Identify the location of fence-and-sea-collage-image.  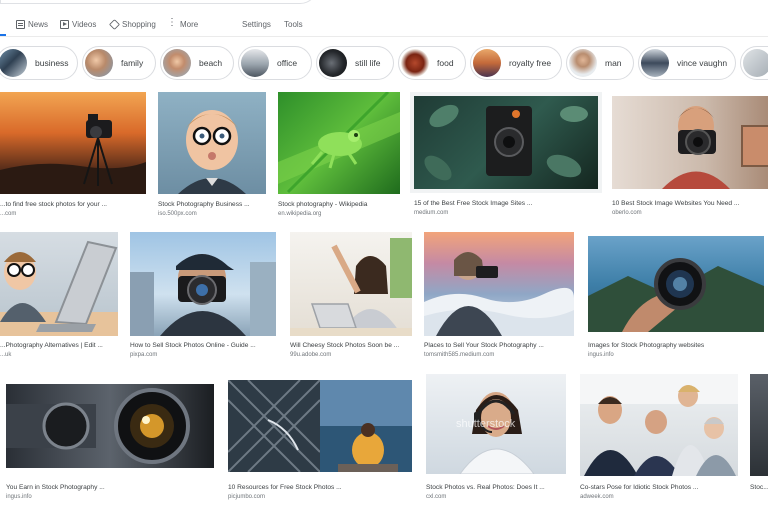
(320, 426).